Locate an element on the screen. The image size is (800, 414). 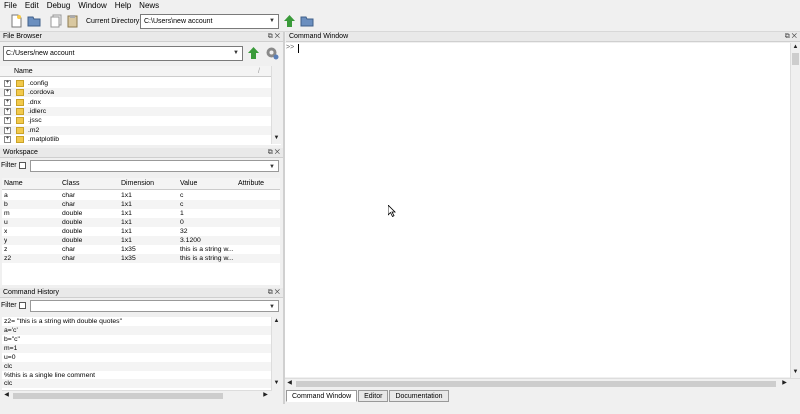
history-item: b="c" is located at coordinates (141, 339).